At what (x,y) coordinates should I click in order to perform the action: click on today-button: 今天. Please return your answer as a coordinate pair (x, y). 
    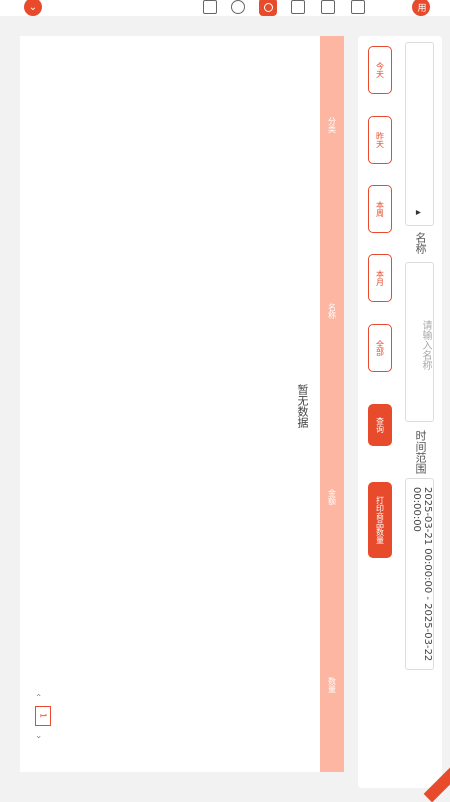
    Looking at the image, I should click on (380, 70).